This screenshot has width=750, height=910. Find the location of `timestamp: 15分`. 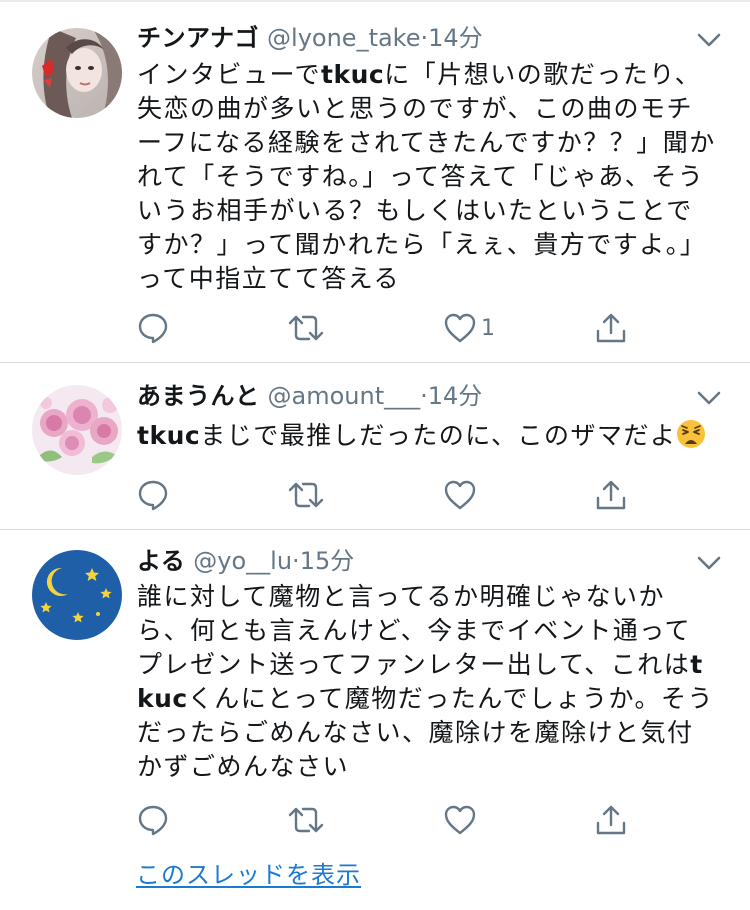

timestamp: 15分 is located at coordinates (327, 561).